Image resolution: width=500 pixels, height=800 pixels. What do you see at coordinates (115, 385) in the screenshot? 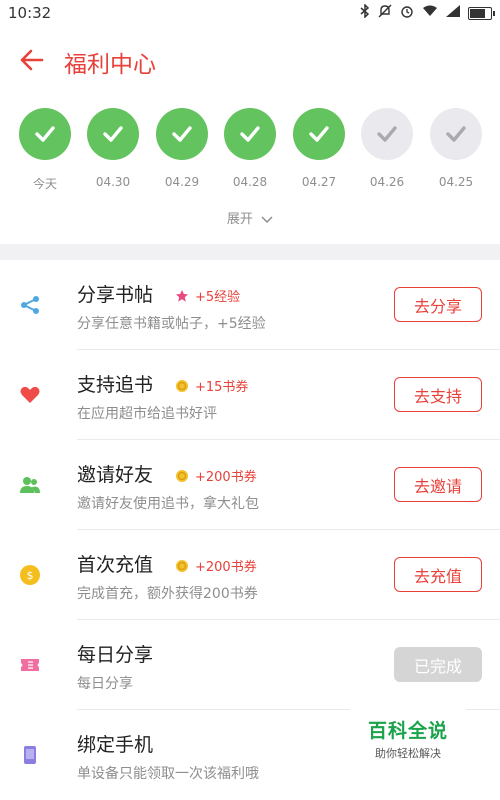
I see `task-name: 支持追书` at bounding box center [115, 385].